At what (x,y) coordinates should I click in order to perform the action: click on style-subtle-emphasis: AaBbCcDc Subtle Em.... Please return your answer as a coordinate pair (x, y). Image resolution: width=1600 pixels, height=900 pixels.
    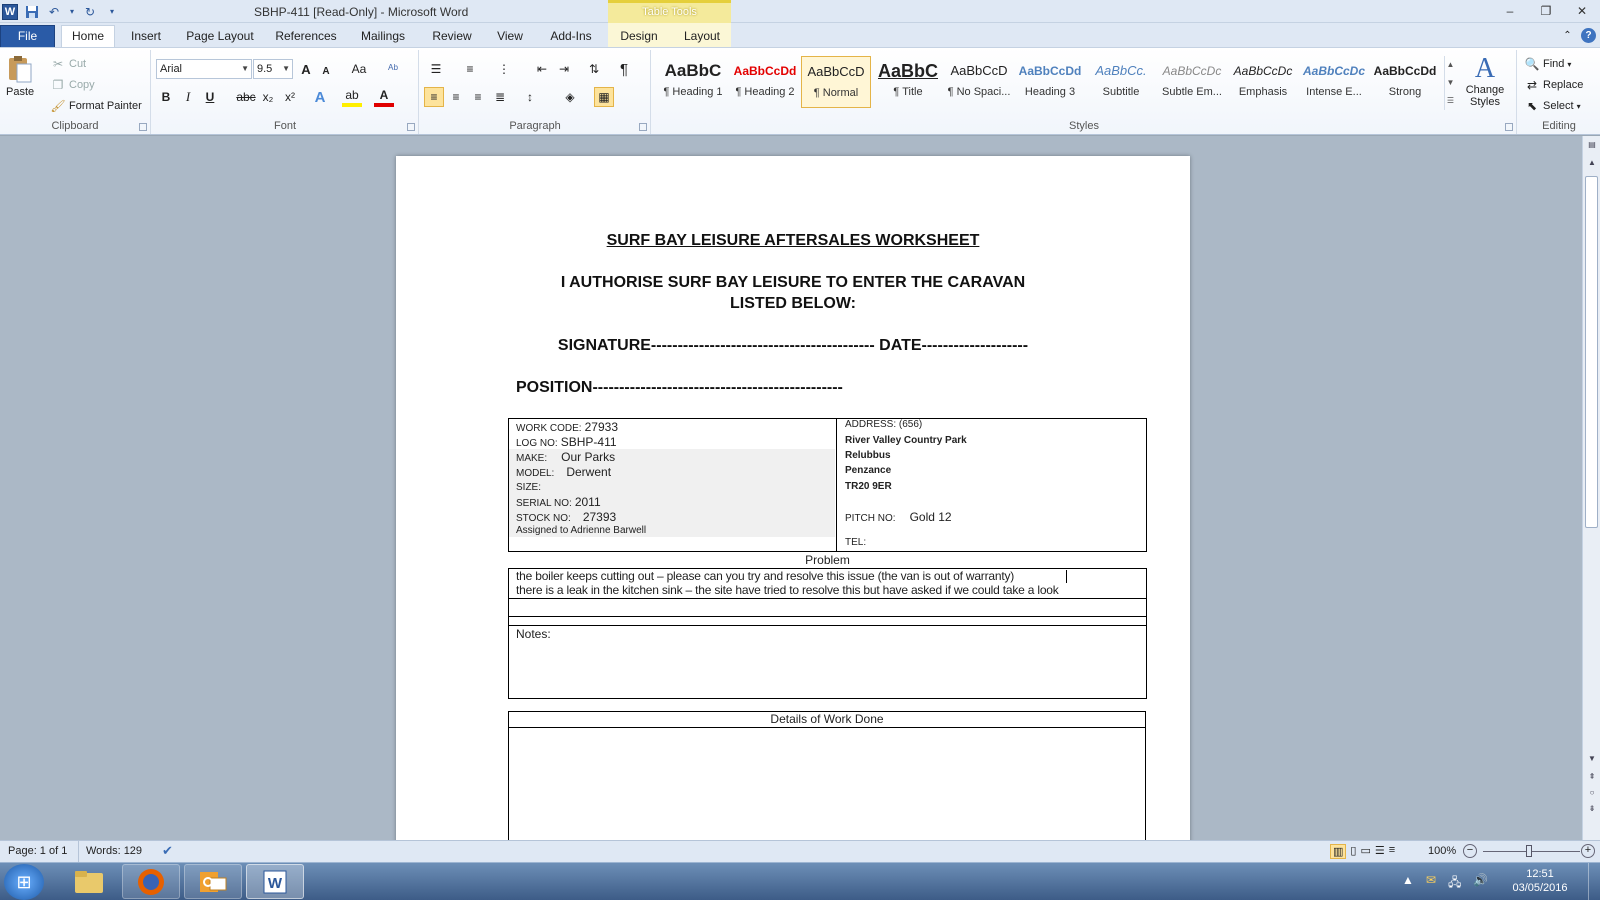
    Looking at the image, I should click on (1192, 82).